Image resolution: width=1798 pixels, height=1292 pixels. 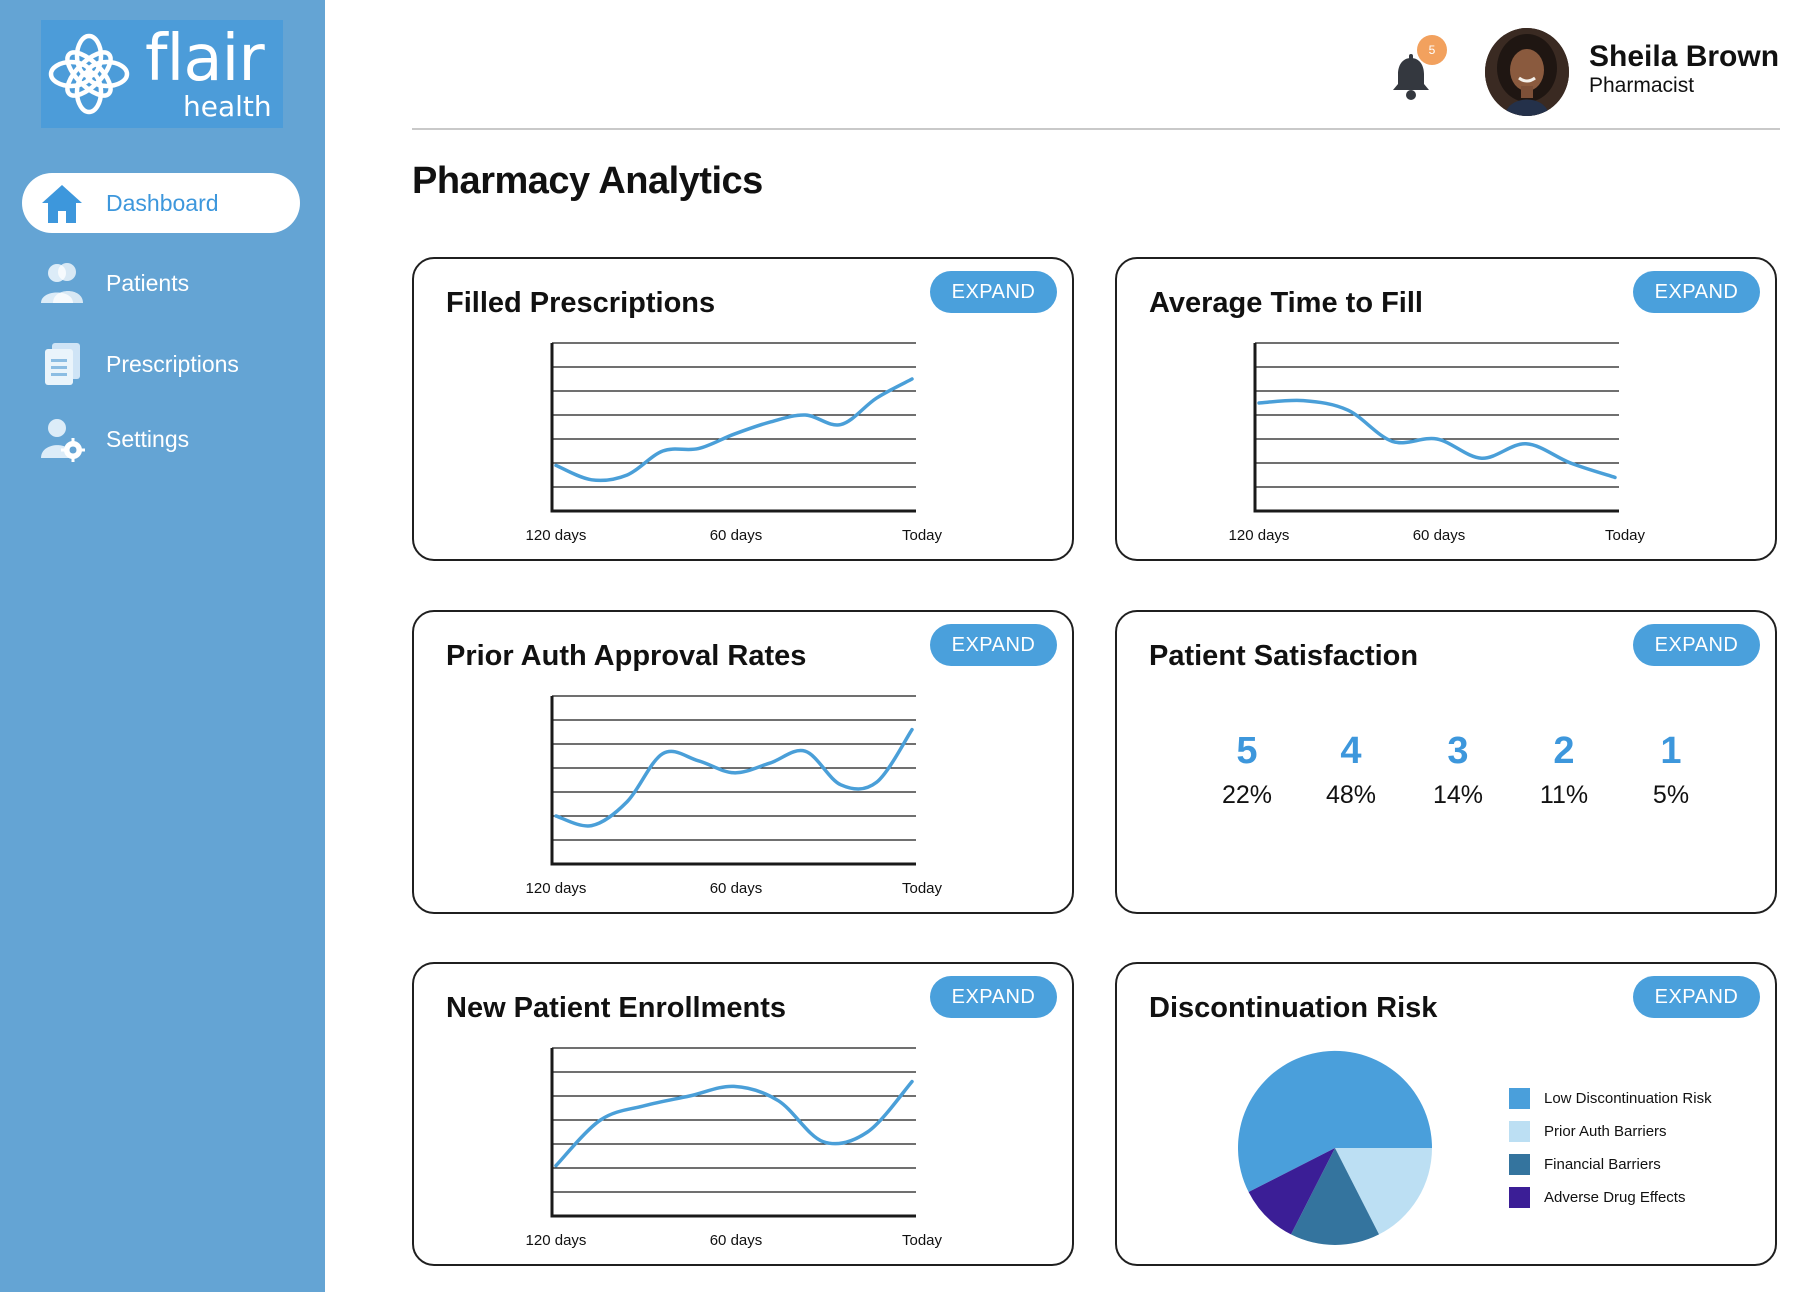 I want to click on rating-item: 3 14%, so click(x=1458, y=770).